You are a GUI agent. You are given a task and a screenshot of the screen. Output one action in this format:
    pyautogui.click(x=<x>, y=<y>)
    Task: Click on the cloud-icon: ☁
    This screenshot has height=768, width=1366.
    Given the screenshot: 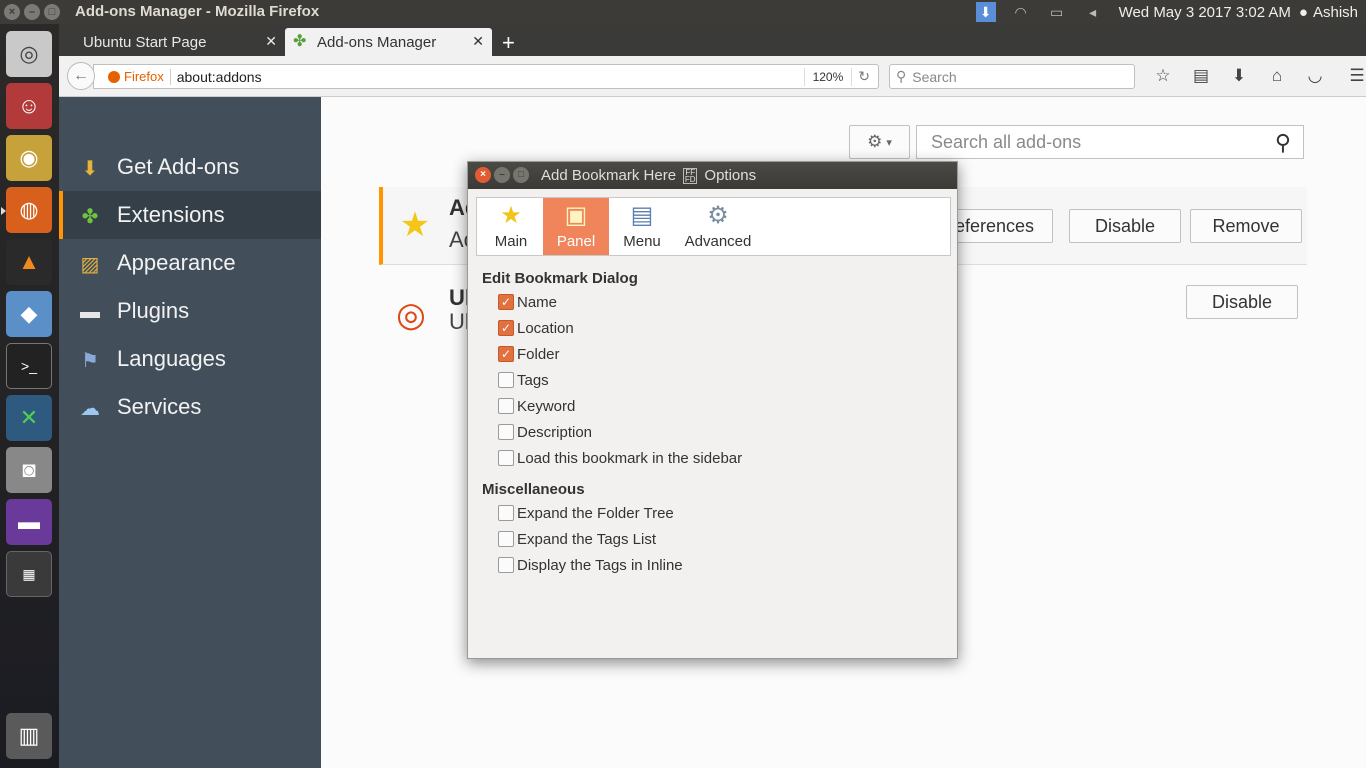 What is the action you would take?
    pyautogui.click(x=90, y=408)
    